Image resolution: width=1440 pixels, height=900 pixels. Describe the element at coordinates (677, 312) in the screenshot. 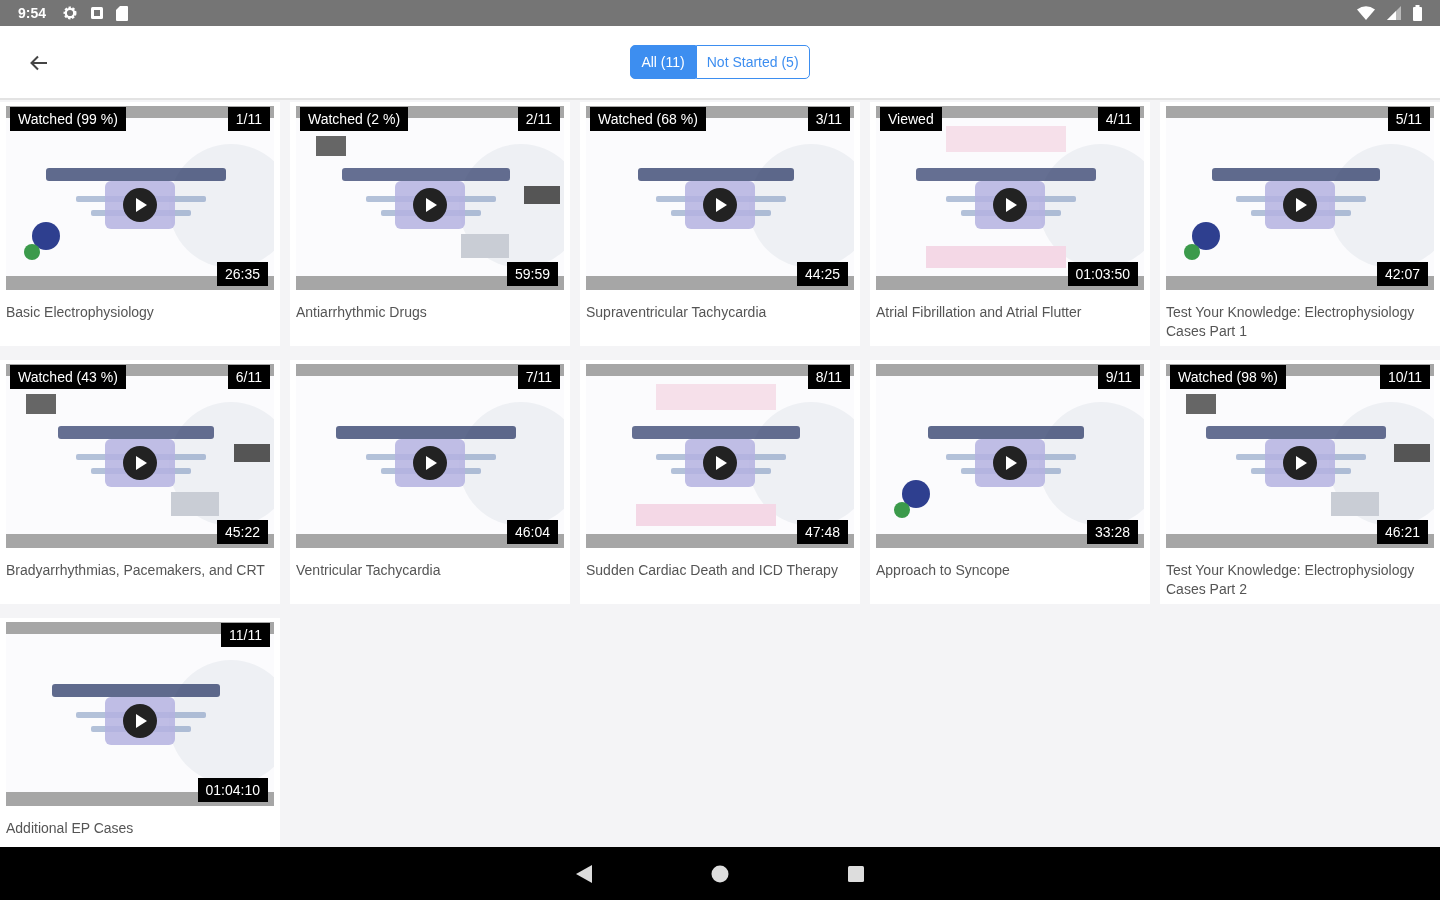

I see `video-title: Supraventricular Tachycardia` at that location.